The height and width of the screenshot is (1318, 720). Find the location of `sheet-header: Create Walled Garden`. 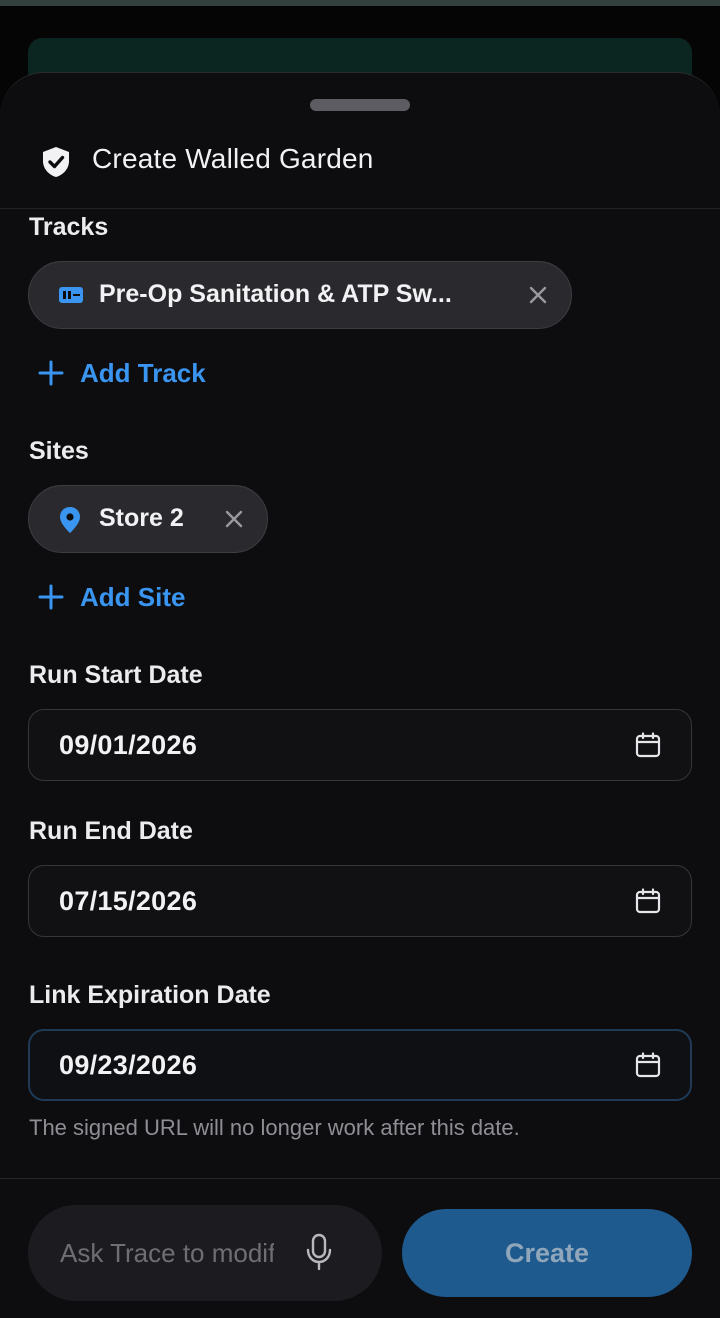

sheet-header: Create Walled Garden is located at coordinates (360, 171).